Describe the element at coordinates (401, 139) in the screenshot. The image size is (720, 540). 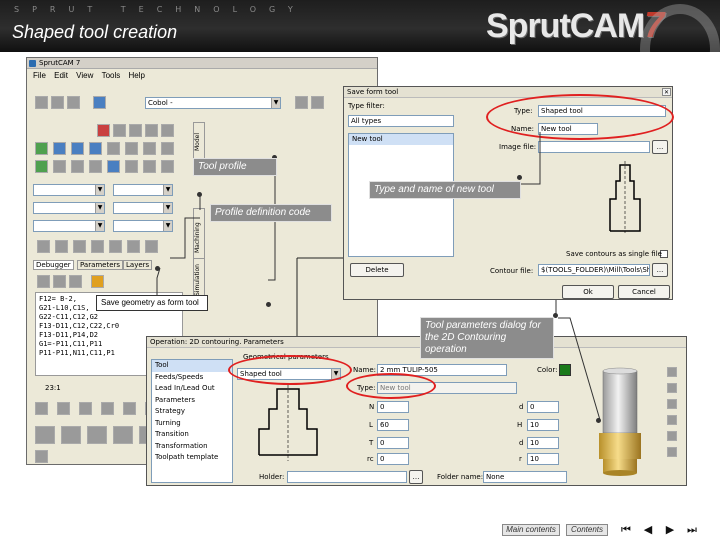
I see `list-item: New tool` at that location.